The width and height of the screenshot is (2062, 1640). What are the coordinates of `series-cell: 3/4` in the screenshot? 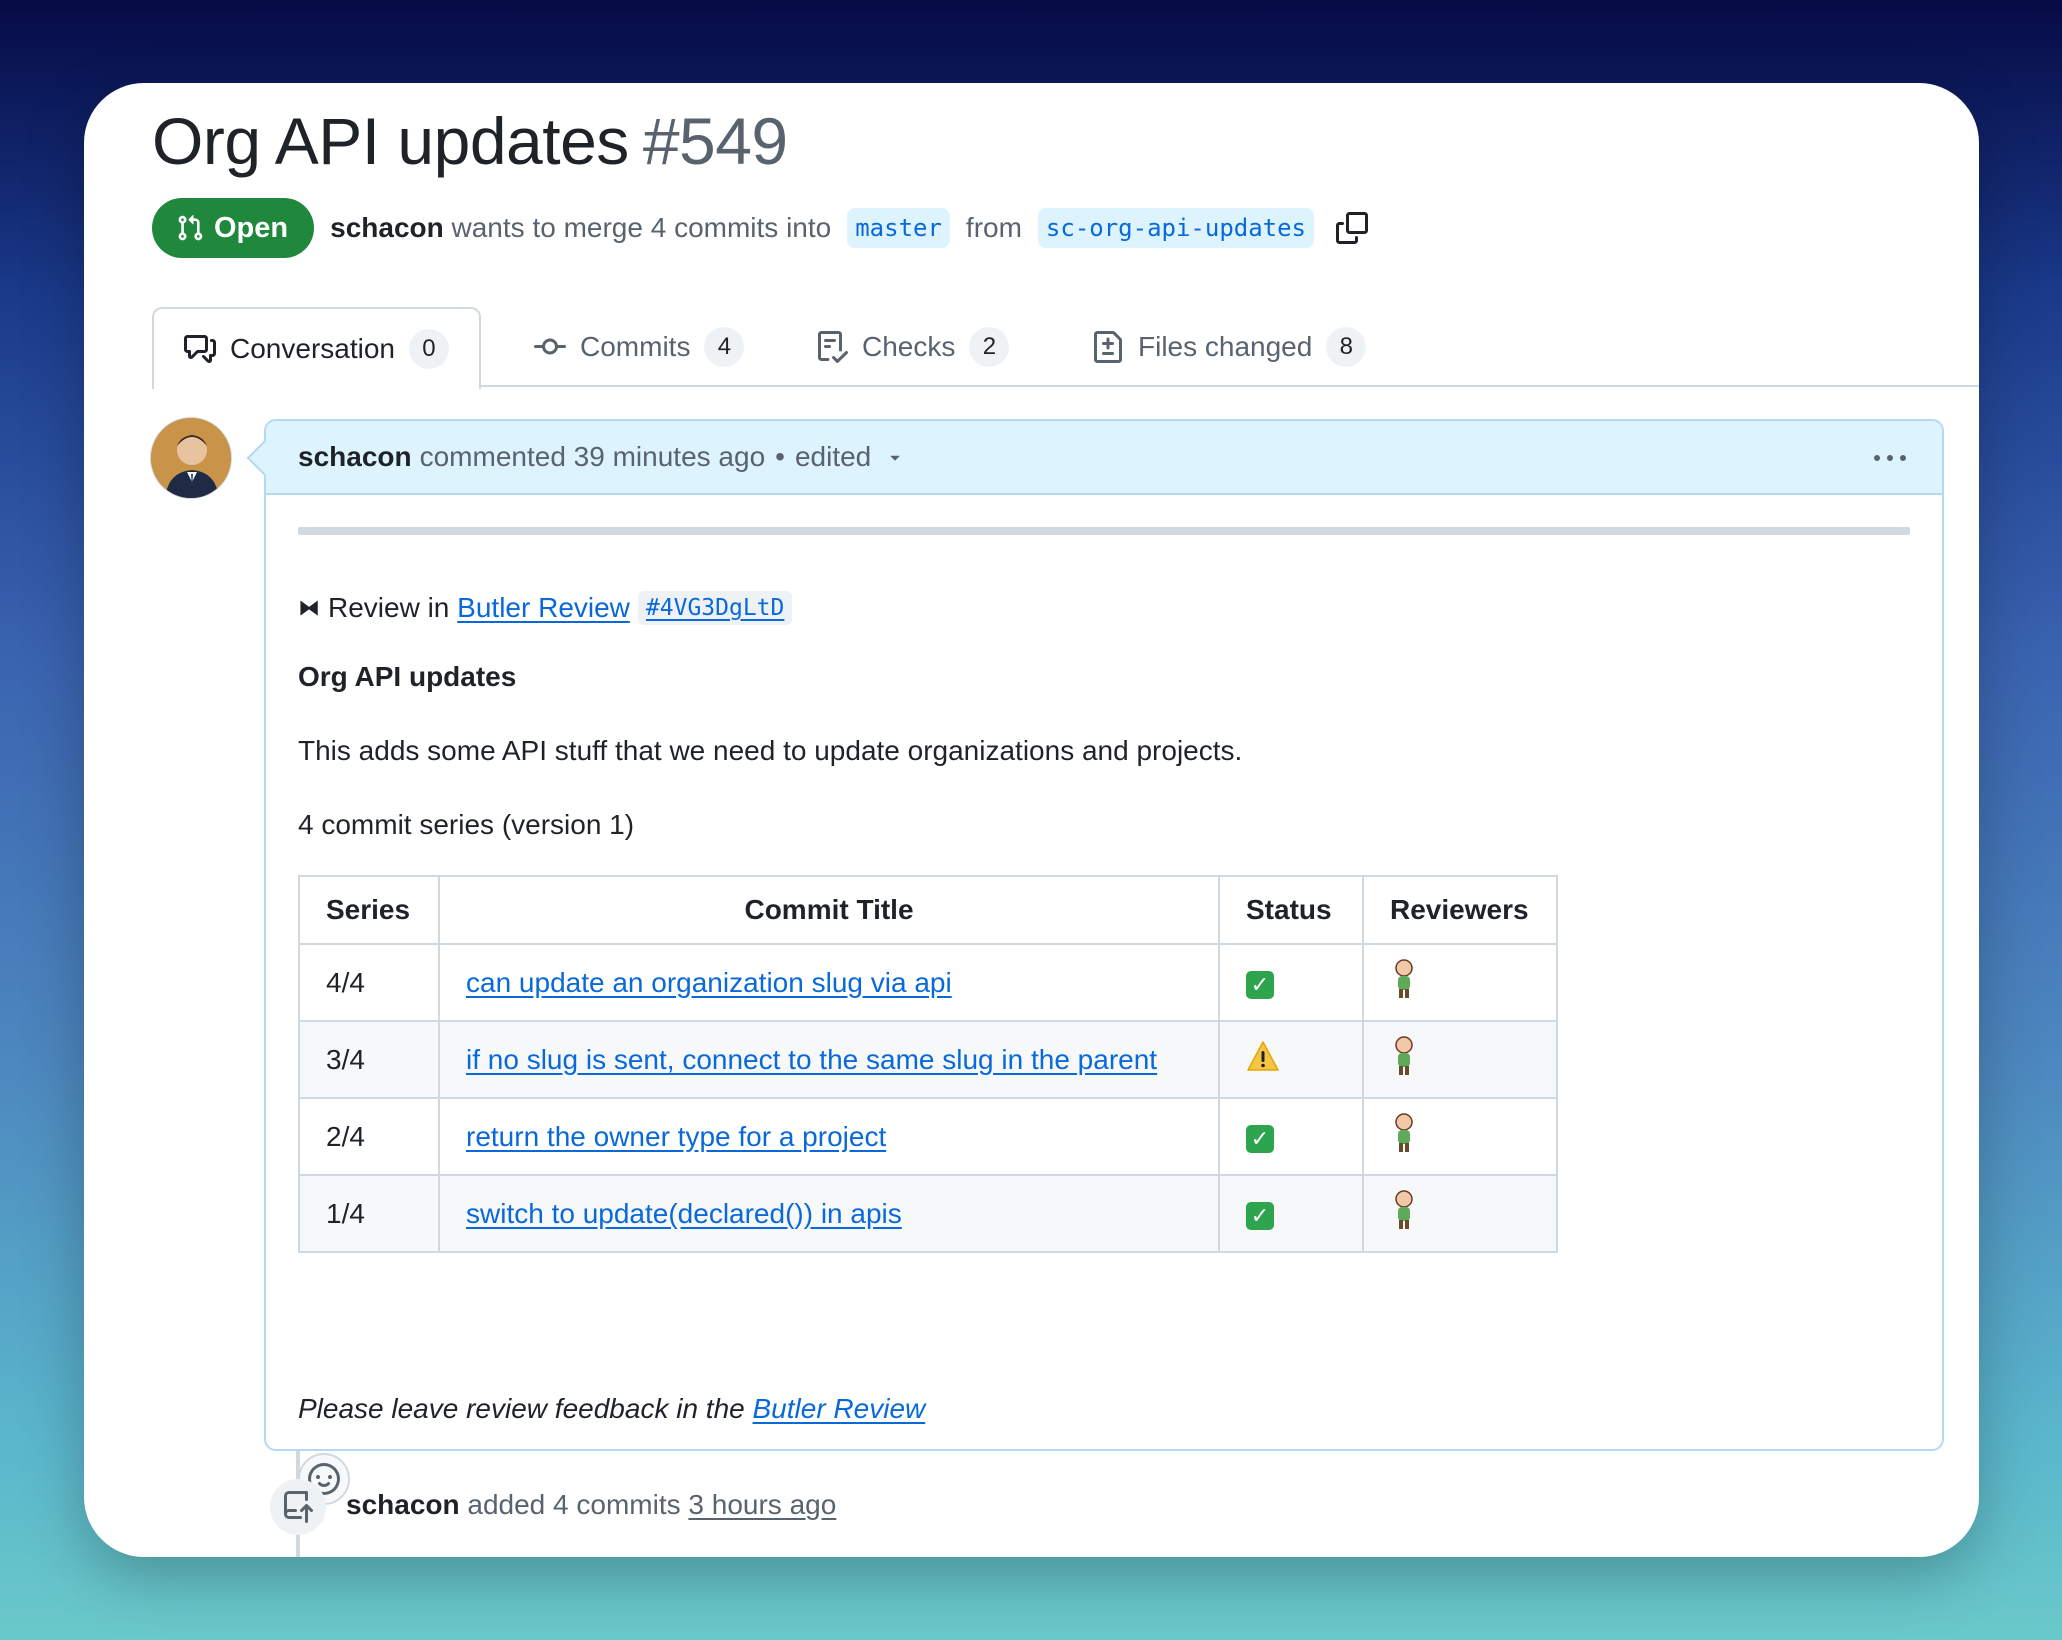 It's located at (369, 1059).